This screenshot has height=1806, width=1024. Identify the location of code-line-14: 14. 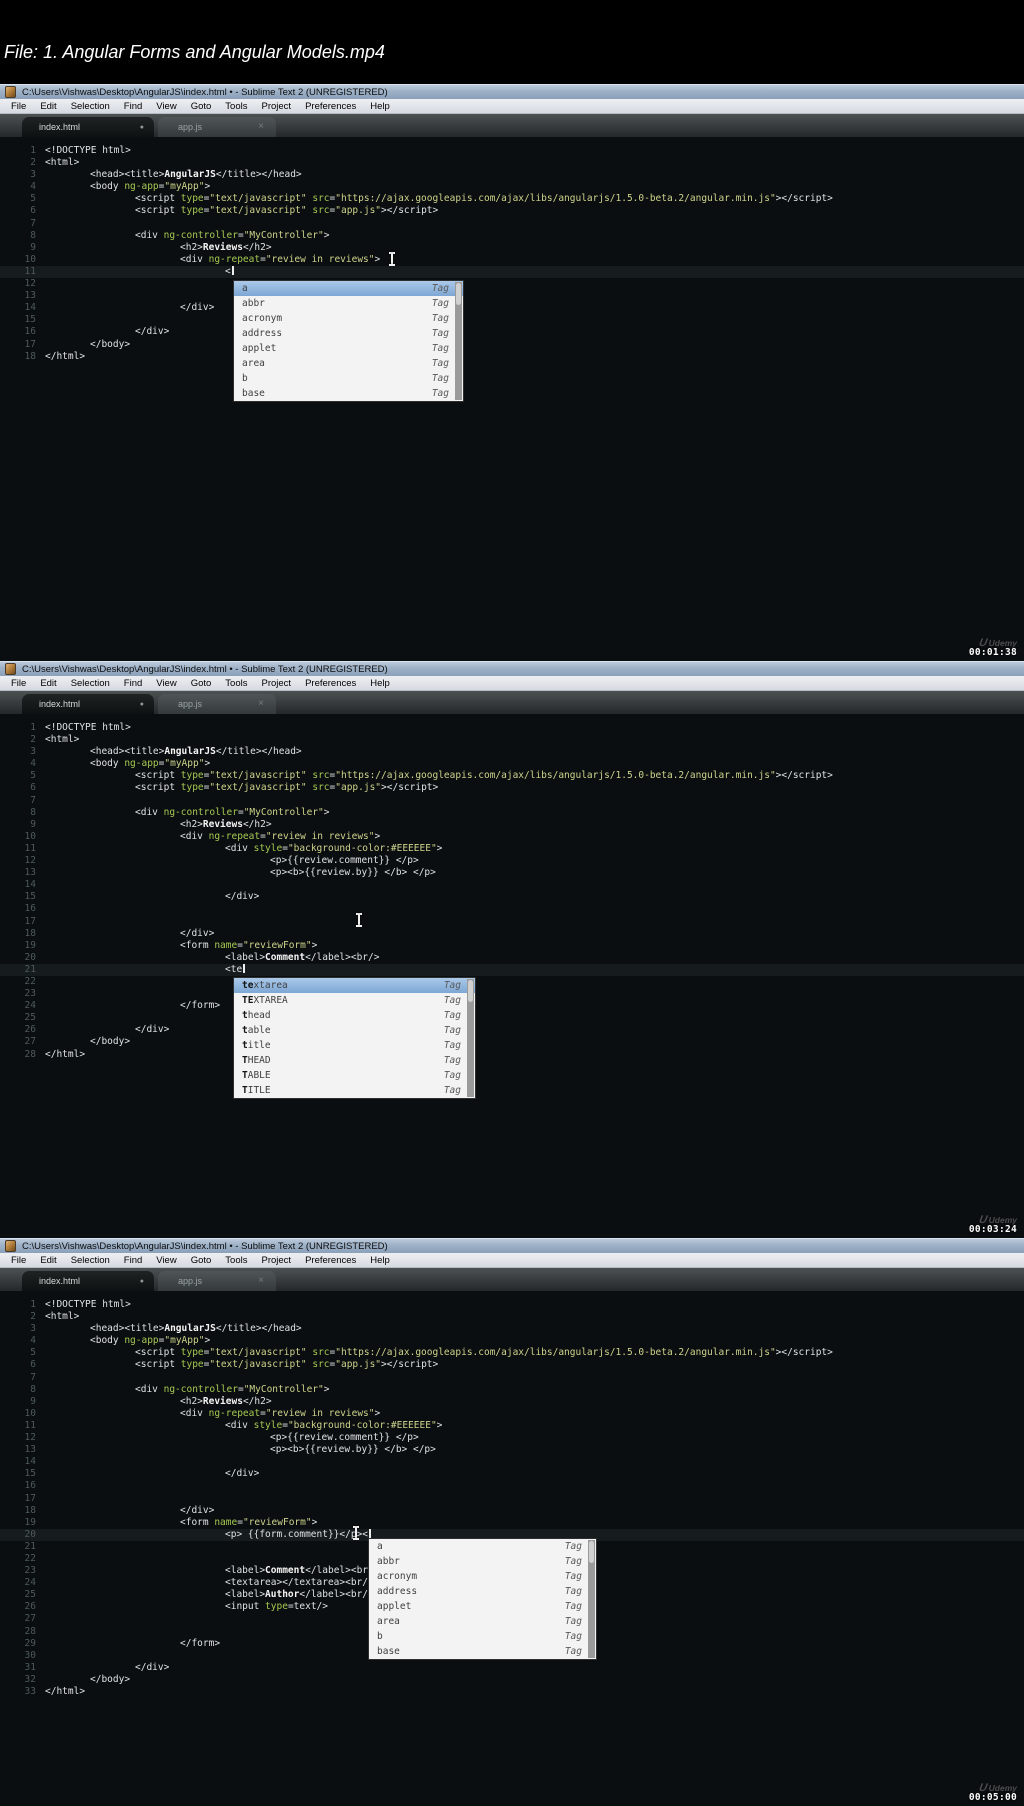
(512, 885).